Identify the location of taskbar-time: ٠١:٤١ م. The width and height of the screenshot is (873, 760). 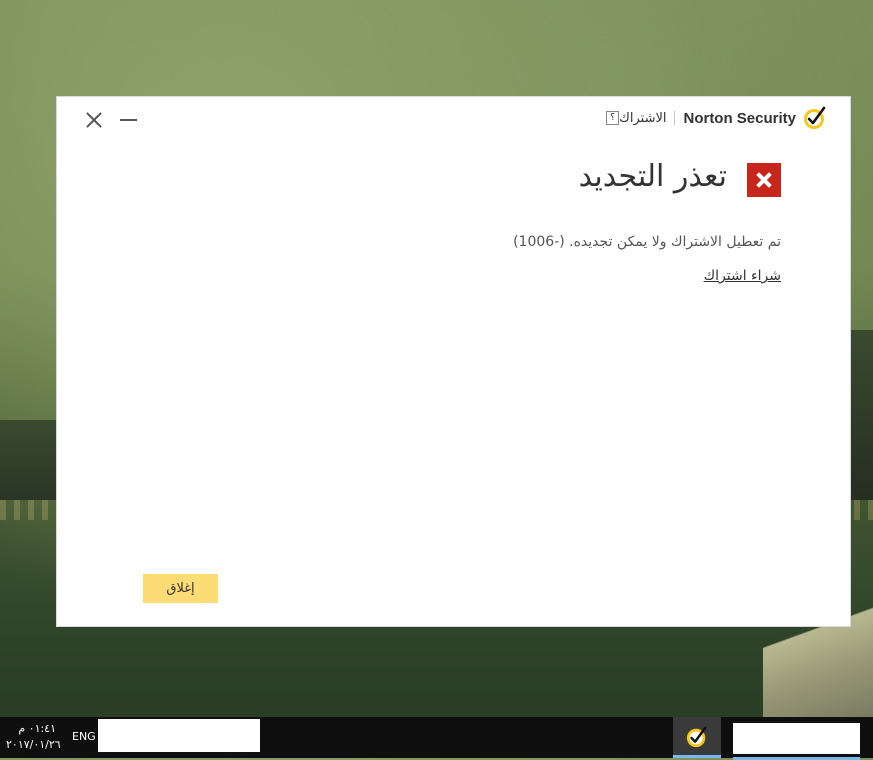
(37, 728).